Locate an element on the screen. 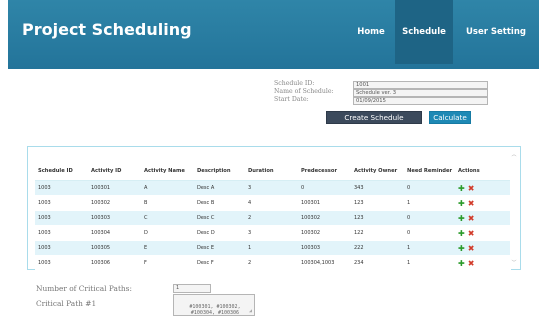 The height and width of the screenshot is (329, 539). critical-path-count-field: 1 is located at coordinates (192, 288).